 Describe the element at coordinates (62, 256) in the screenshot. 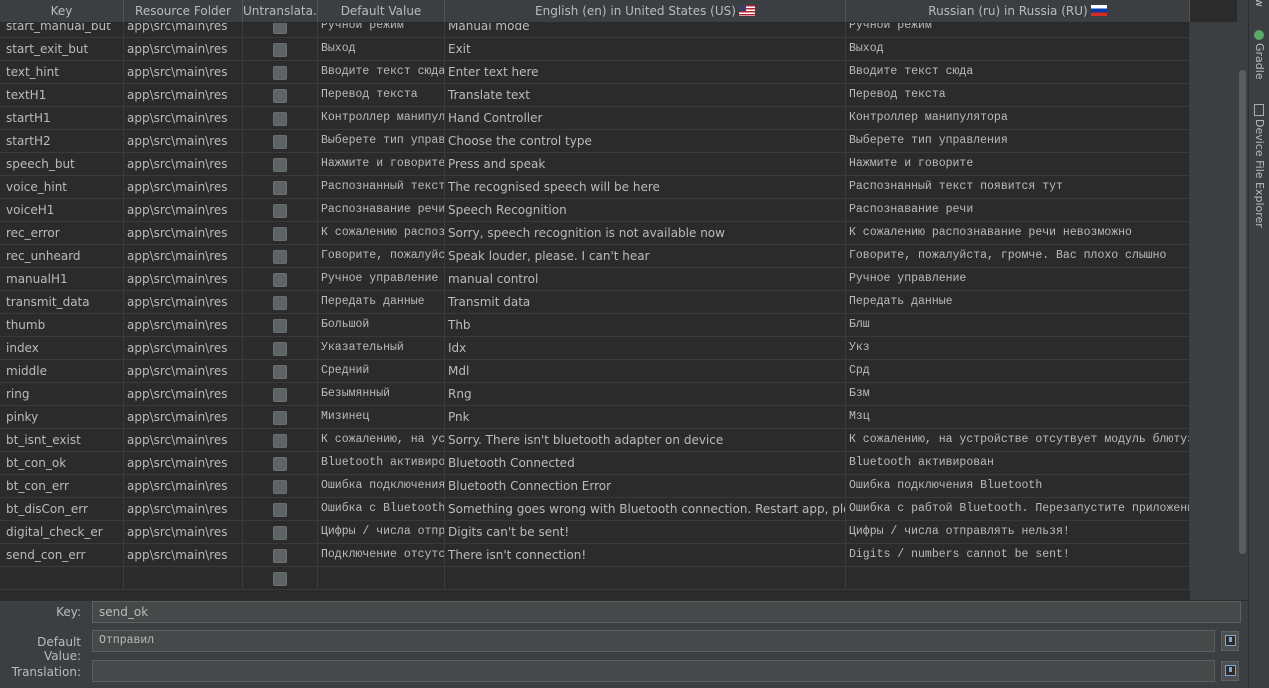

I see `key-cell: rec_unheard` at that location.